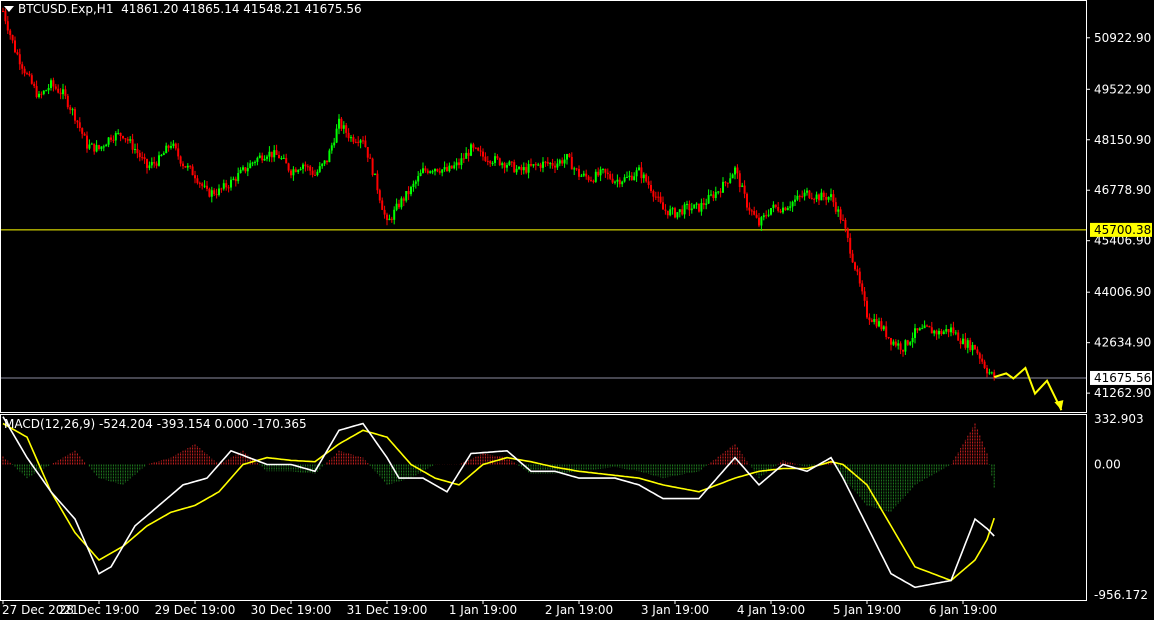 Image resolution: width=1154 pixels, height=620 pixels. Describe the element at coordinates (1059, 405) in the screenshot. I see `projection-arrowhead` at that location.